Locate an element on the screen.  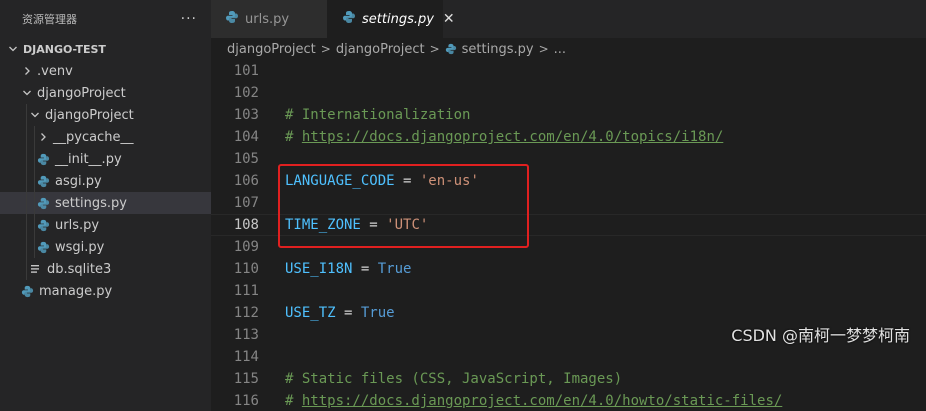
code-line: 109 is located at coordinates (568, 247).